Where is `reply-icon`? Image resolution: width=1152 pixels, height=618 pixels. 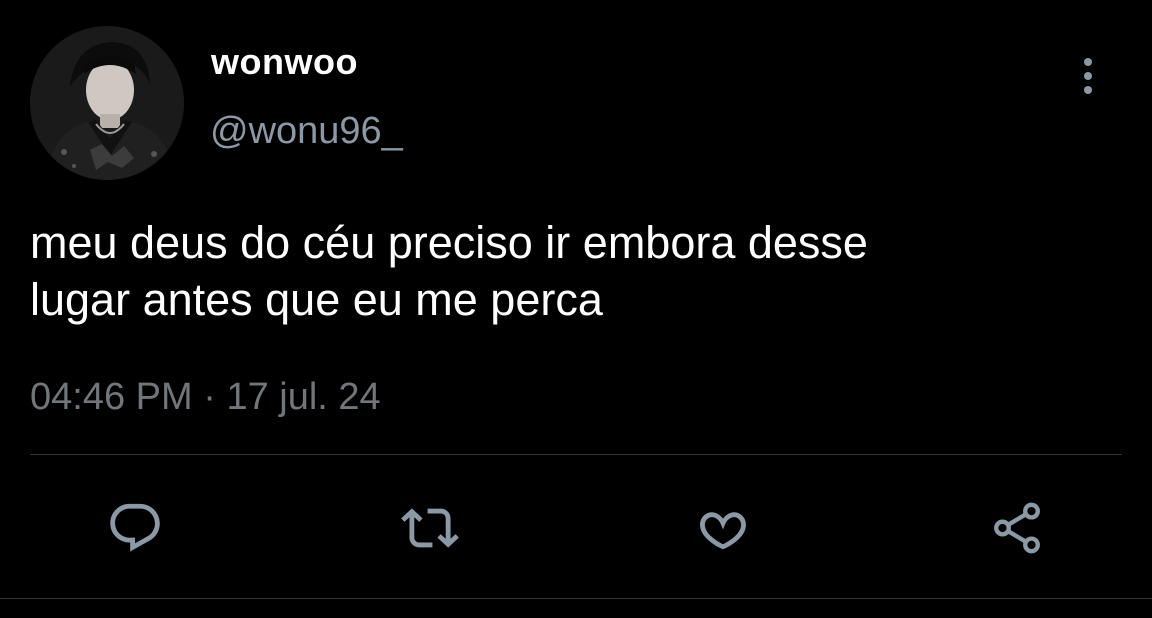
reply-icon is located at coordinates (135, 527).